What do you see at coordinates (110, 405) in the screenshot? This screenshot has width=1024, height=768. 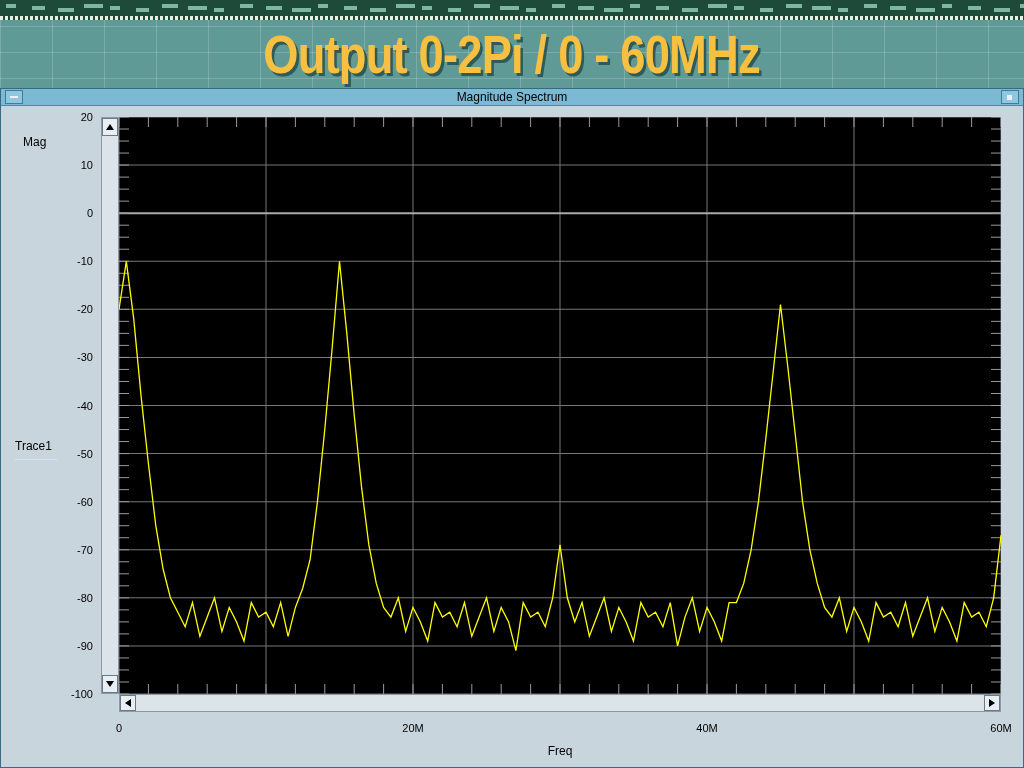 I see `vertical-scrollbar` at bounding box center [110, 405].